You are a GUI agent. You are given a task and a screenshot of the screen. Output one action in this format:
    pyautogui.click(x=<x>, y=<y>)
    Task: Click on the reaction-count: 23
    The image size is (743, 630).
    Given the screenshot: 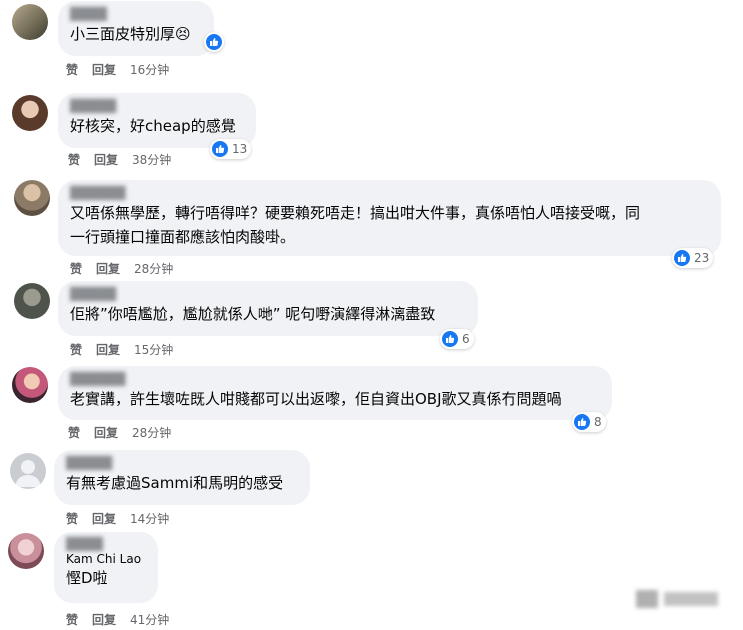 What is the action you would take?
    pyautogui.click(x=702, y=258)
    